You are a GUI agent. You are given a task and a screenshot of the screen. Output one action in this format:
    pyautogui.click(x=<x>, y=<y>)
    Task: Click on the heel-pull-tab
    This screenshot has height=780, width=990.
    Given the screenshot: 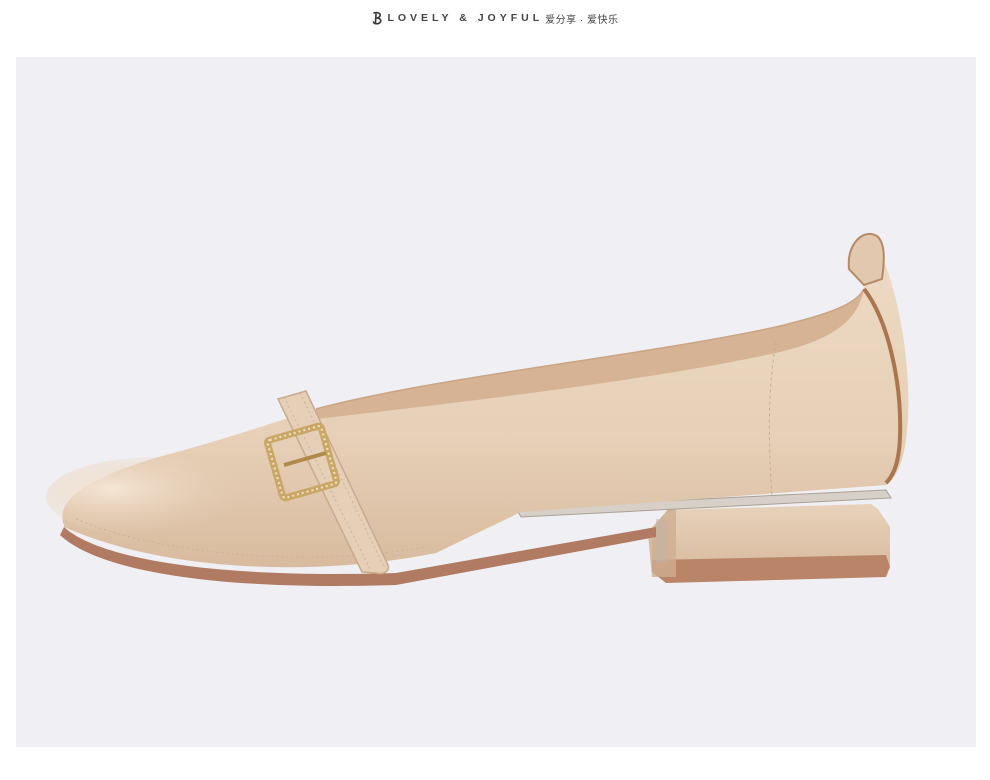 What is the action you would take?
    pyautogui.click(x=866, y=259)
    